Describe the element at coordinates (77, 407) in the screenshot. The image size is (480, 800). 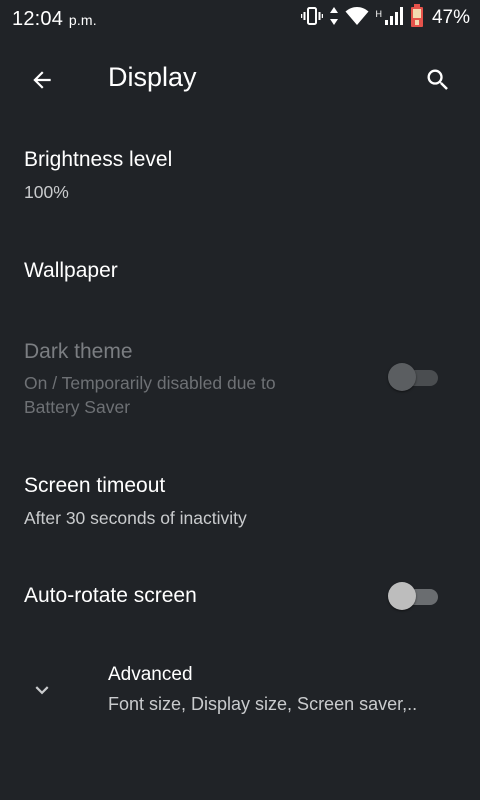
I see `setting-summary-line2: Battery Saver` at that location.